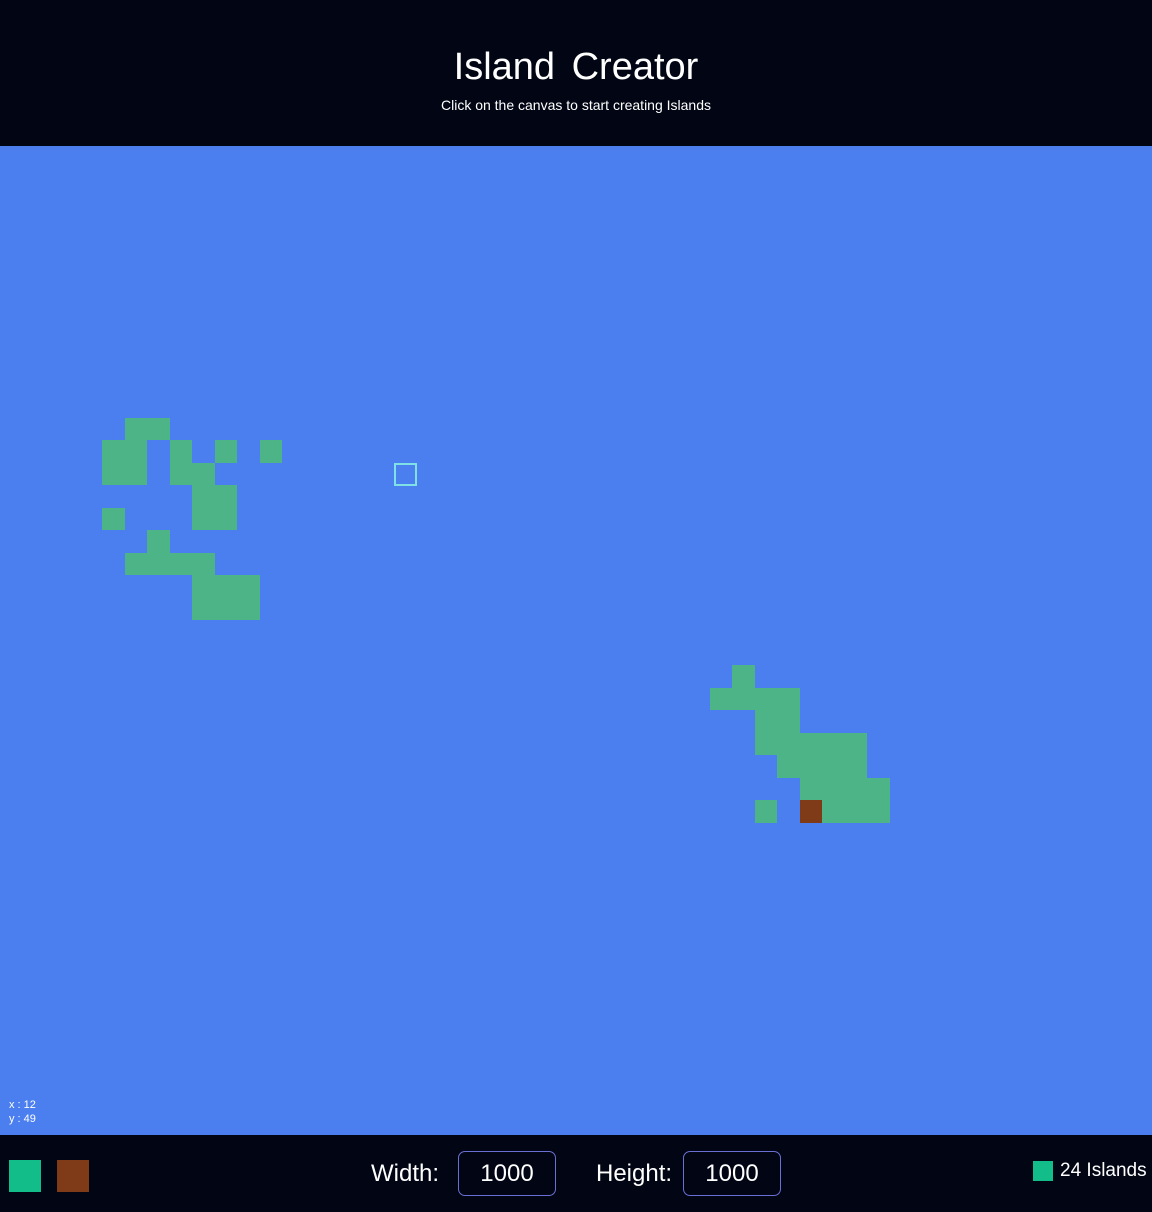 The image size is (1152, 1212). Describe the element at coordinates (634, 1173) in the screenshot. I see `height-label: Height:` at that location.